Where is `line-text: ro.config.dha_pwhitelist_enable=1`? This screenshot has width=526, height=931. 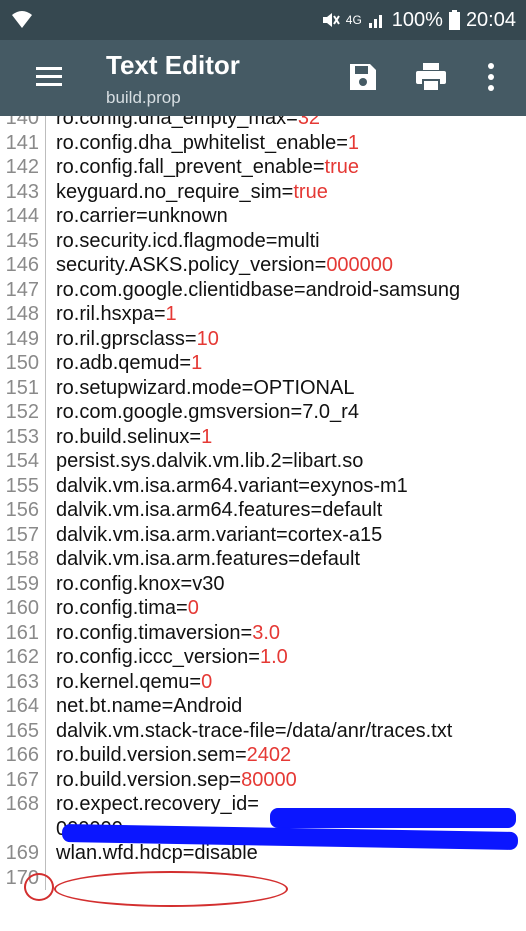 line-text: ro.config.dha_pwhitelist_enable=1 is located at coordinates (202, 143).